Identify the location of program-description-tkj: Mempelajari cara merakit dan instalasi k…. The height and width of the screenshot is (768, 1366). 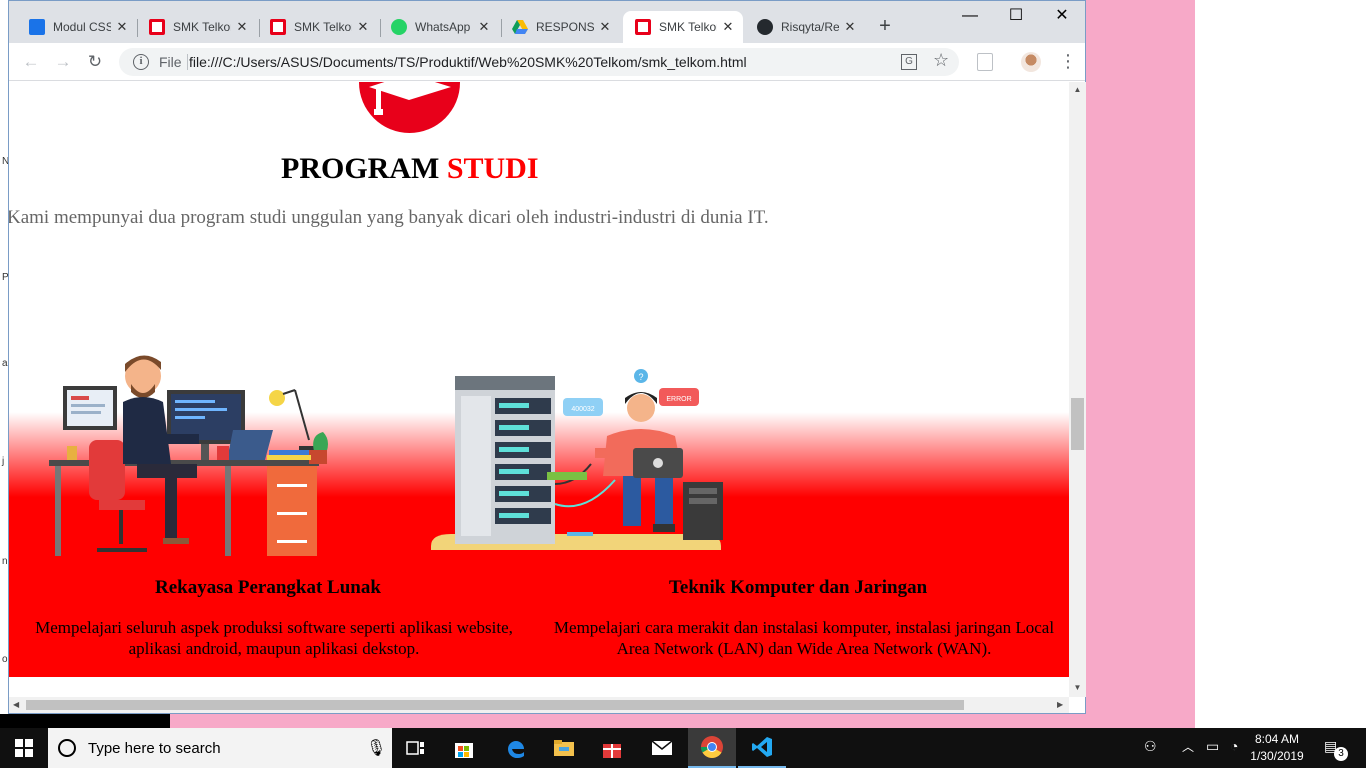
(804, 638).